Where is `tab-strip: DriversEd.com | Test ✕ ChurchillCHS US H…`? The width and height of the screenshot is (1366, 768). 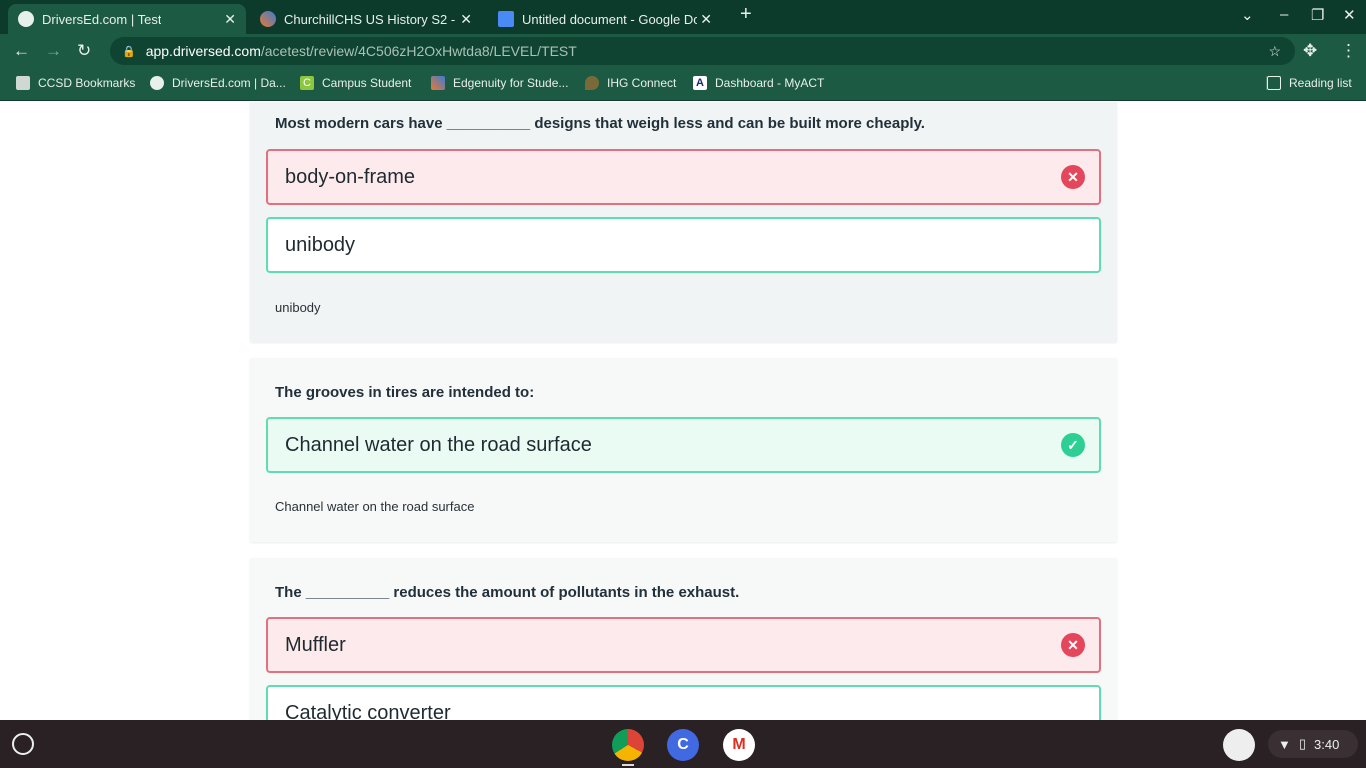
tab-strip: DriversEd.com | Test ✕ ChurchillCHS US H… is located at coordinates (683, 17).